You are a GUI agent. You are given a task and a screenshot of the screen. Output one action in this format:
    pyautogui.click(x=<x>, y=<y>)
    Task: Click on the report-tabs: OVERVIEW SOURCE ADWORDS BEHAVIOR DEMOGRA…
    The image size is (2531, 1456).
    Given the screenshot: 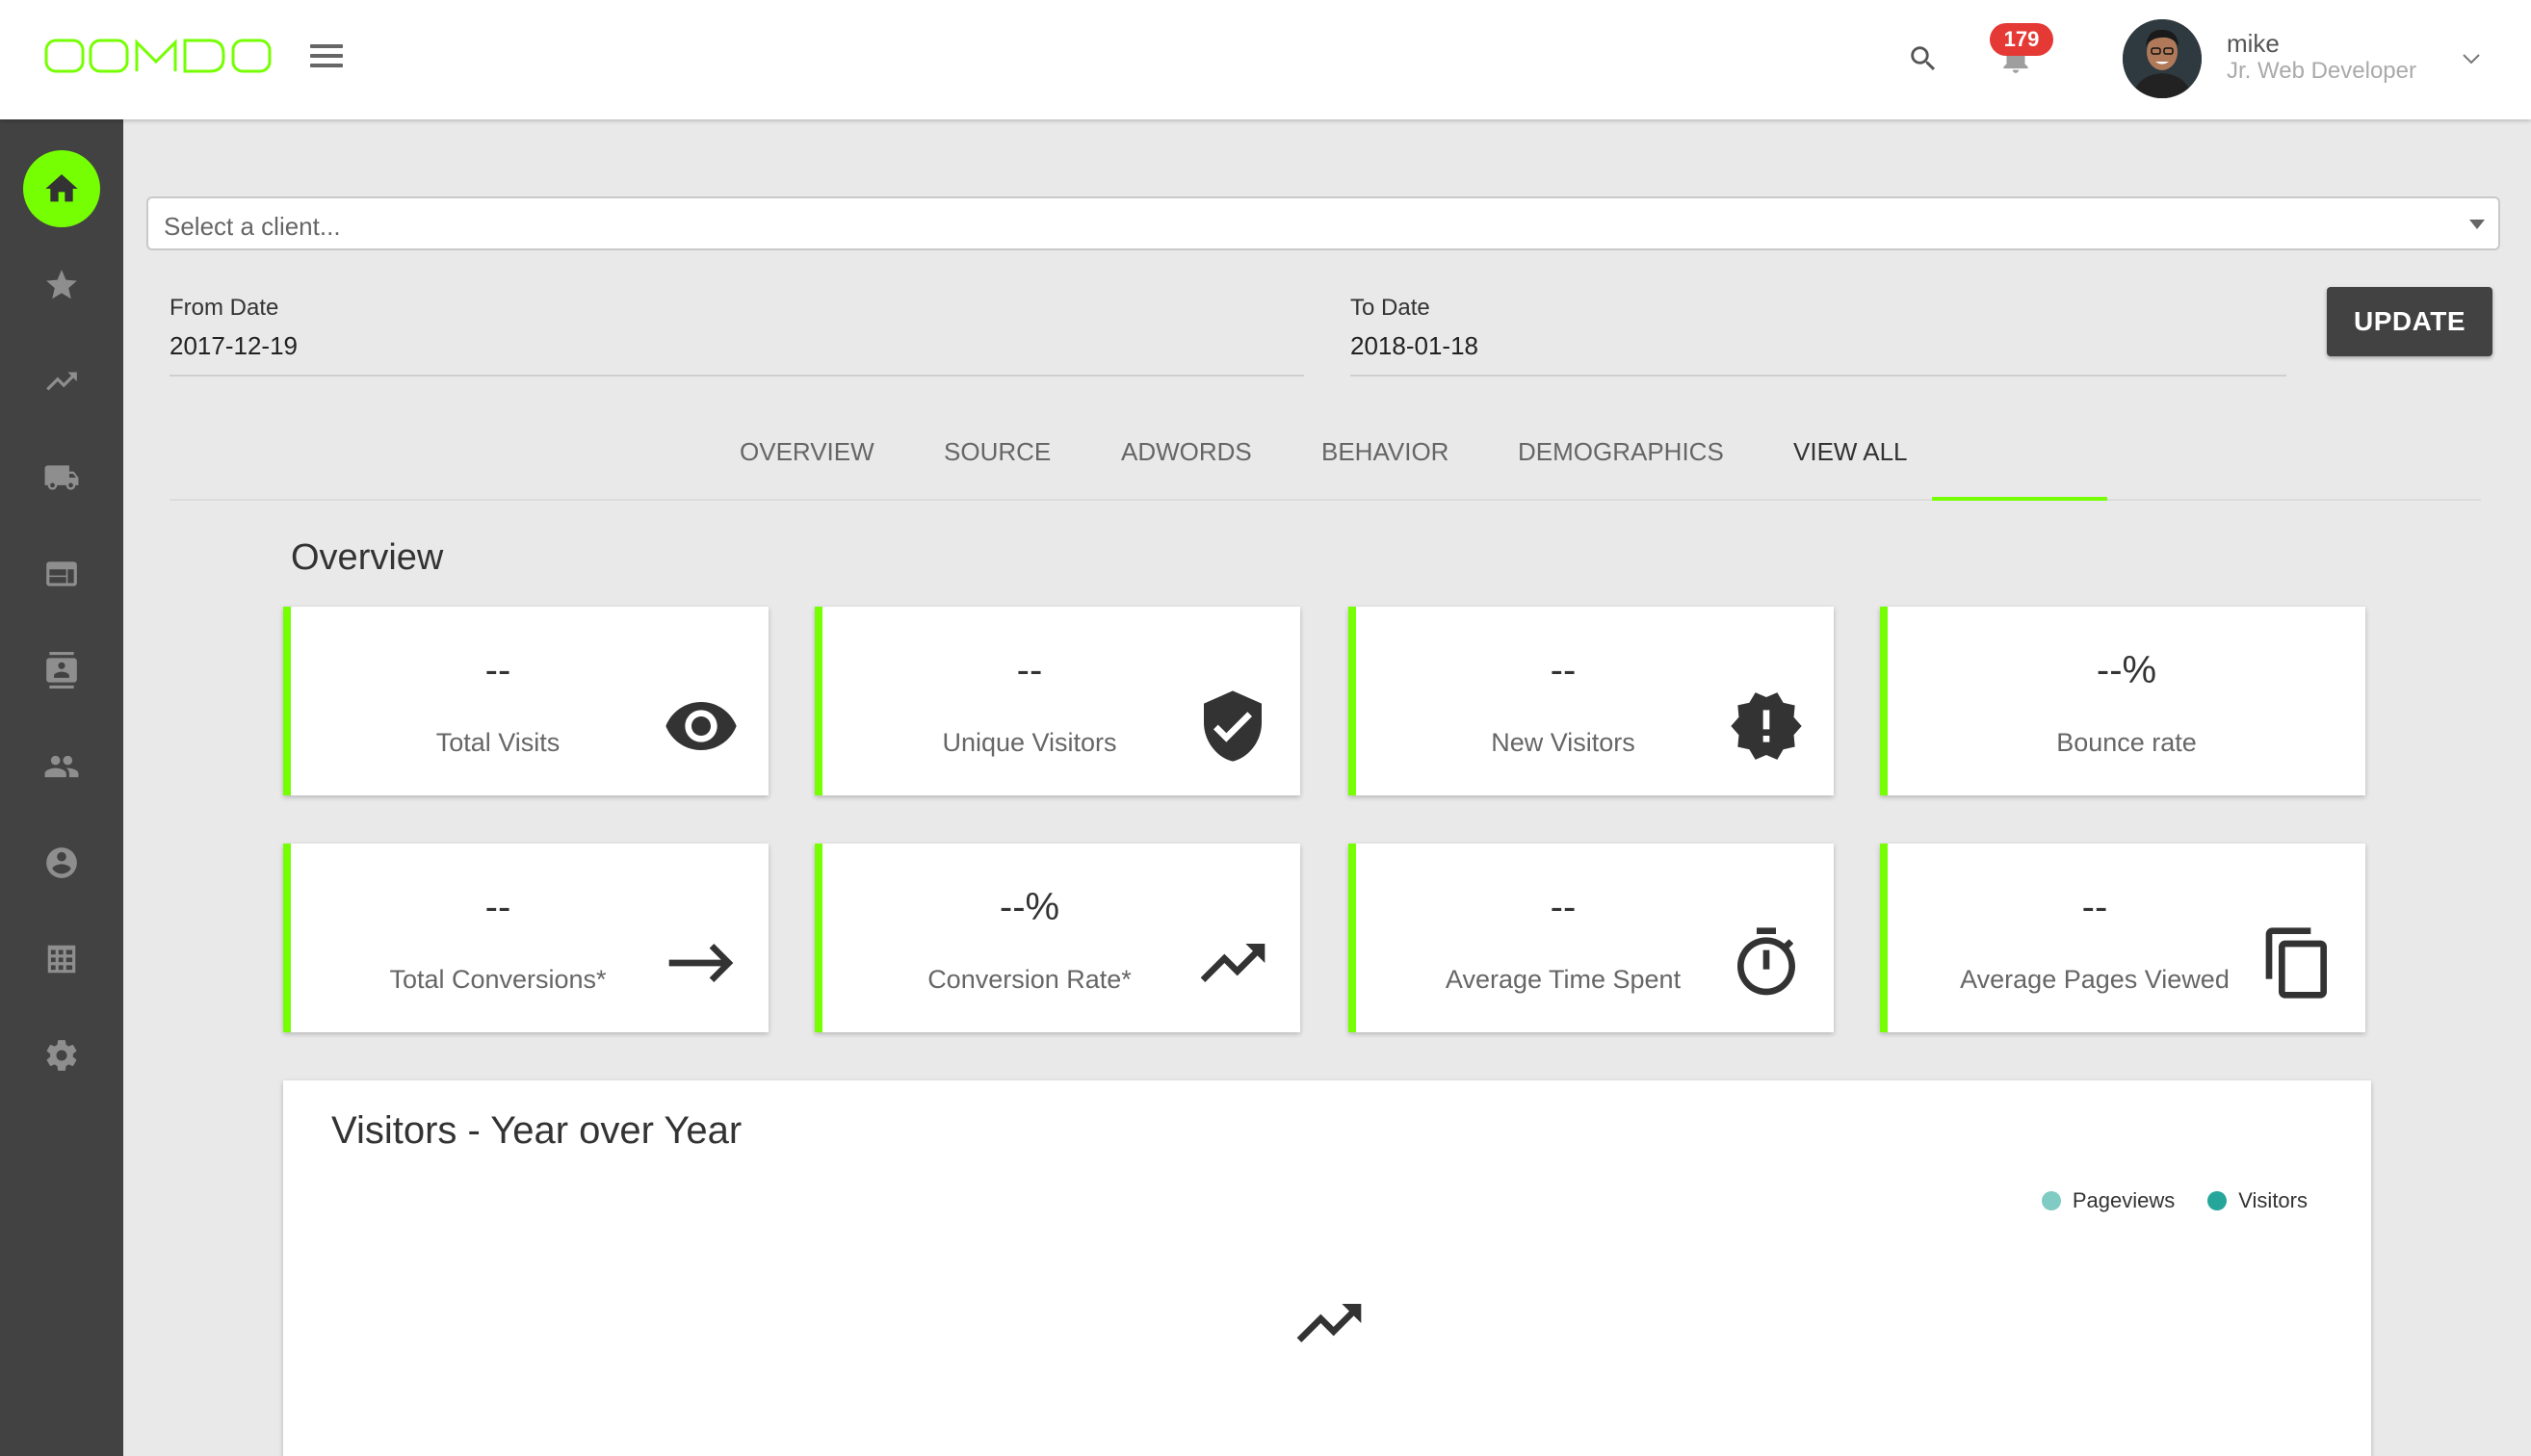 What is the action you would take?
    pyautogui.click(x=1325, y=463)
    